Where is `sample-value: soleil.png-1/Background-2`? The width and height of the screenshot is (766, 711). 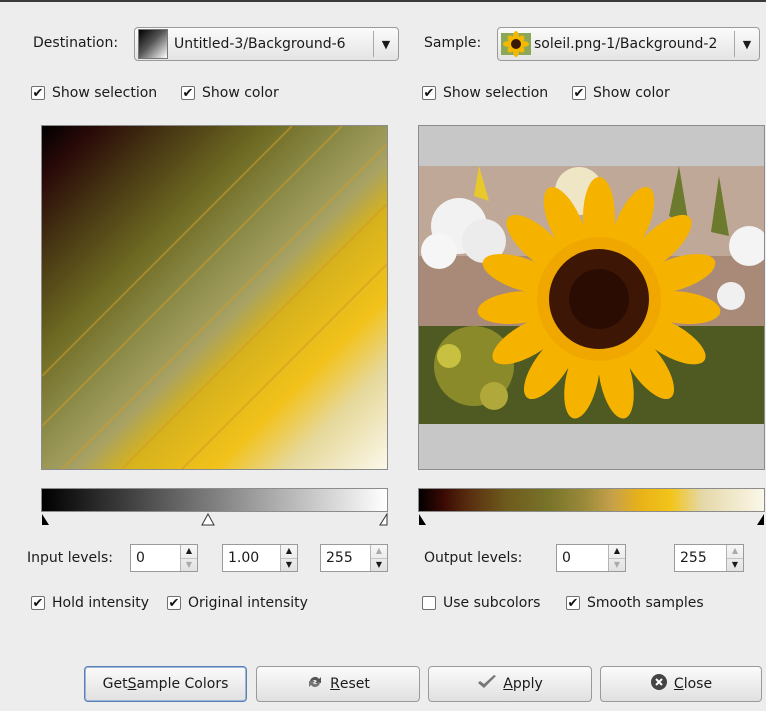 sample-value: soleil.png-1/Background-2 is located at coordinates (626, 44).